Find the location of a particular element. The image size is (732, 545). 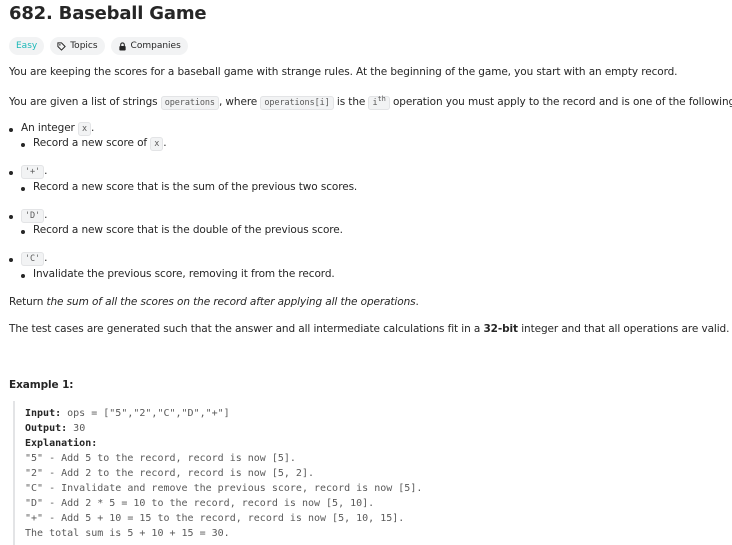

operation-item: '+'. is located at coordinates (34, 172).